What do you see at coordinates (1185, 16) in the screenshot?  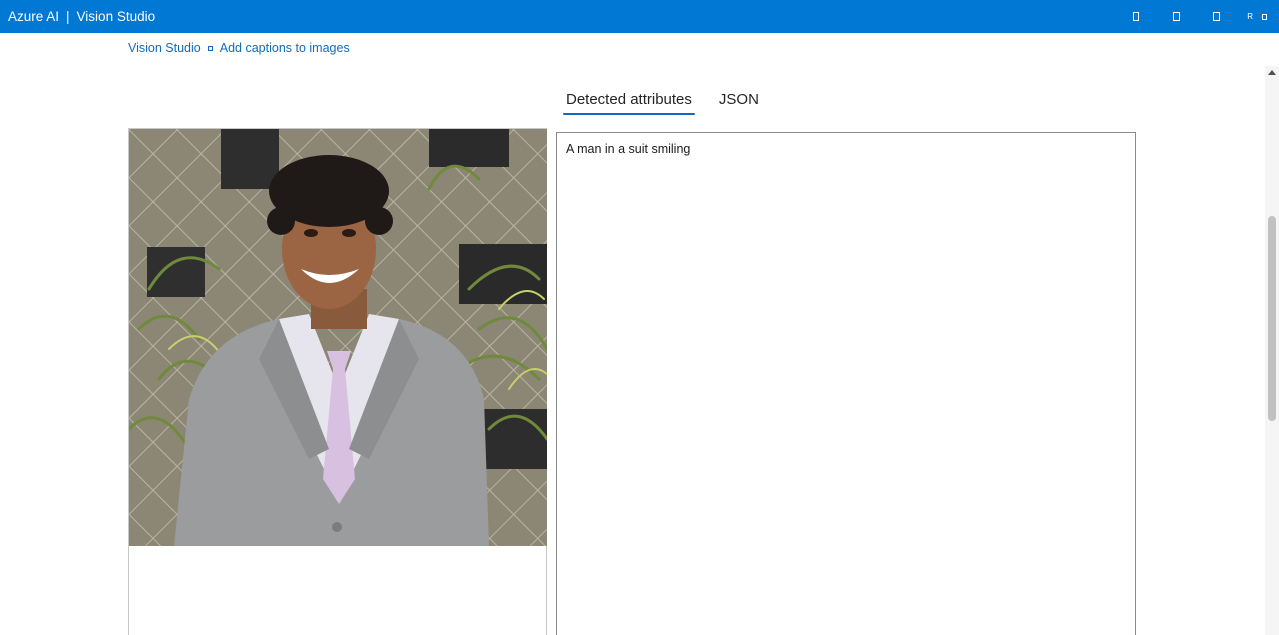 I see `header-actions: R` at bounding box center [1185, 16].